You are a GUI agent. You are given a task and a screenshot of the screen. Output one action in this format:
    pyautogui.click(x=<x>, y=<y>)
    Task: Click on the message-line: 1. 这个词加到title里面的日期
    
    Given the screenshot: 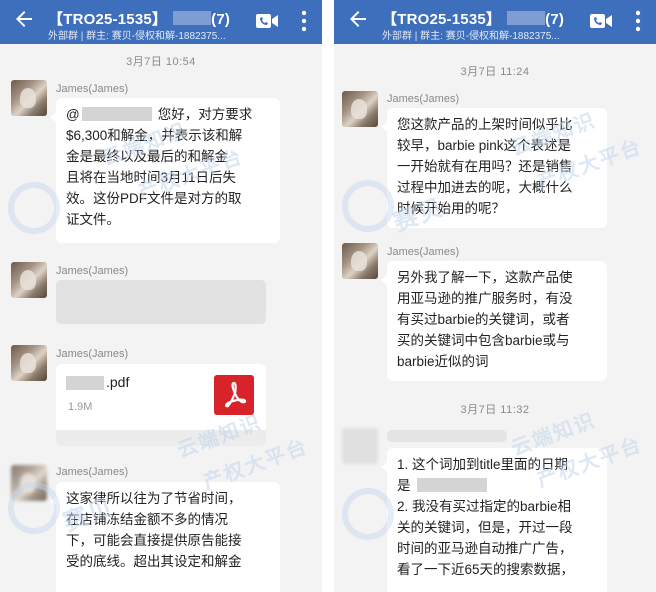 What is the action you would take?
    pyautogui.click(x=483, y=464)
    